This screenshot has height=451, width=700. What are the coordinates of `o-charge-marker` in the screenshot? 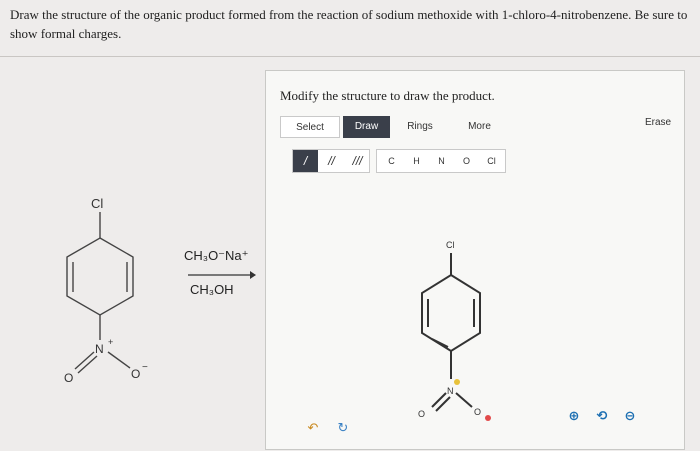 It's located at (488, 418).